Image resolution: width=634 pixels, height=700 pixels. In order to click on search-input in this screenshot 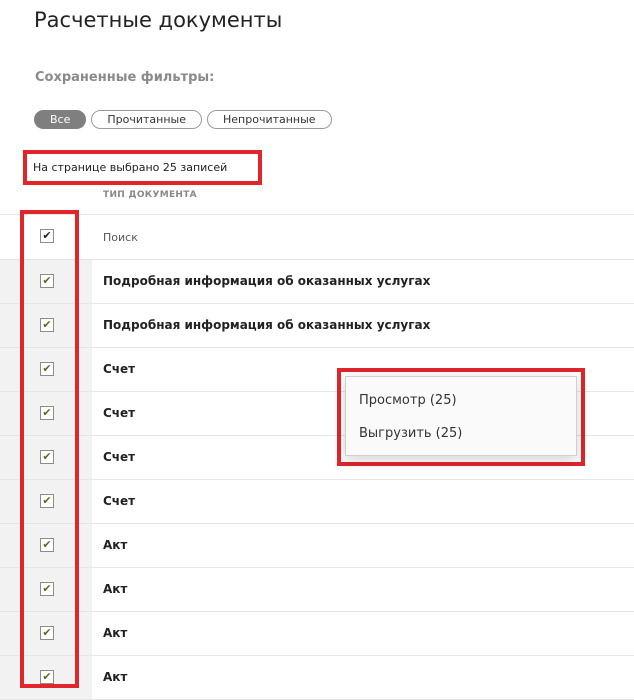, I will do `click(353, 237)`.